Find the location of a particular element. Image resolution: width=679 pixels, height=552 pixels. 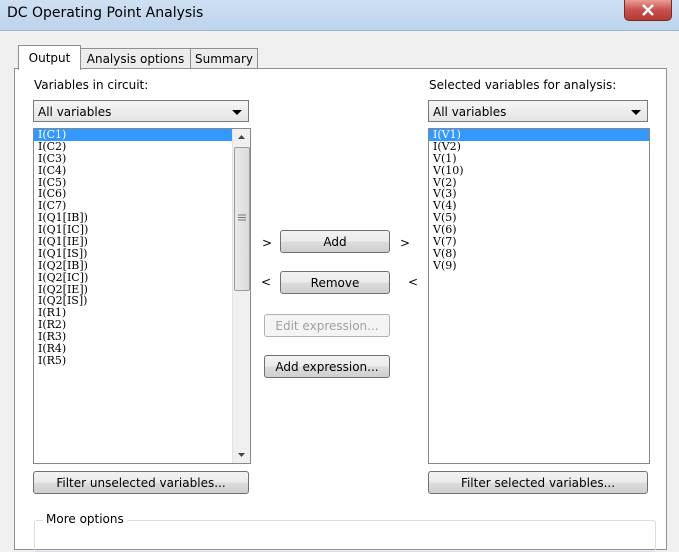

selected-variables-label: Selected variables for analysis: is located at coordinates (523, 85).